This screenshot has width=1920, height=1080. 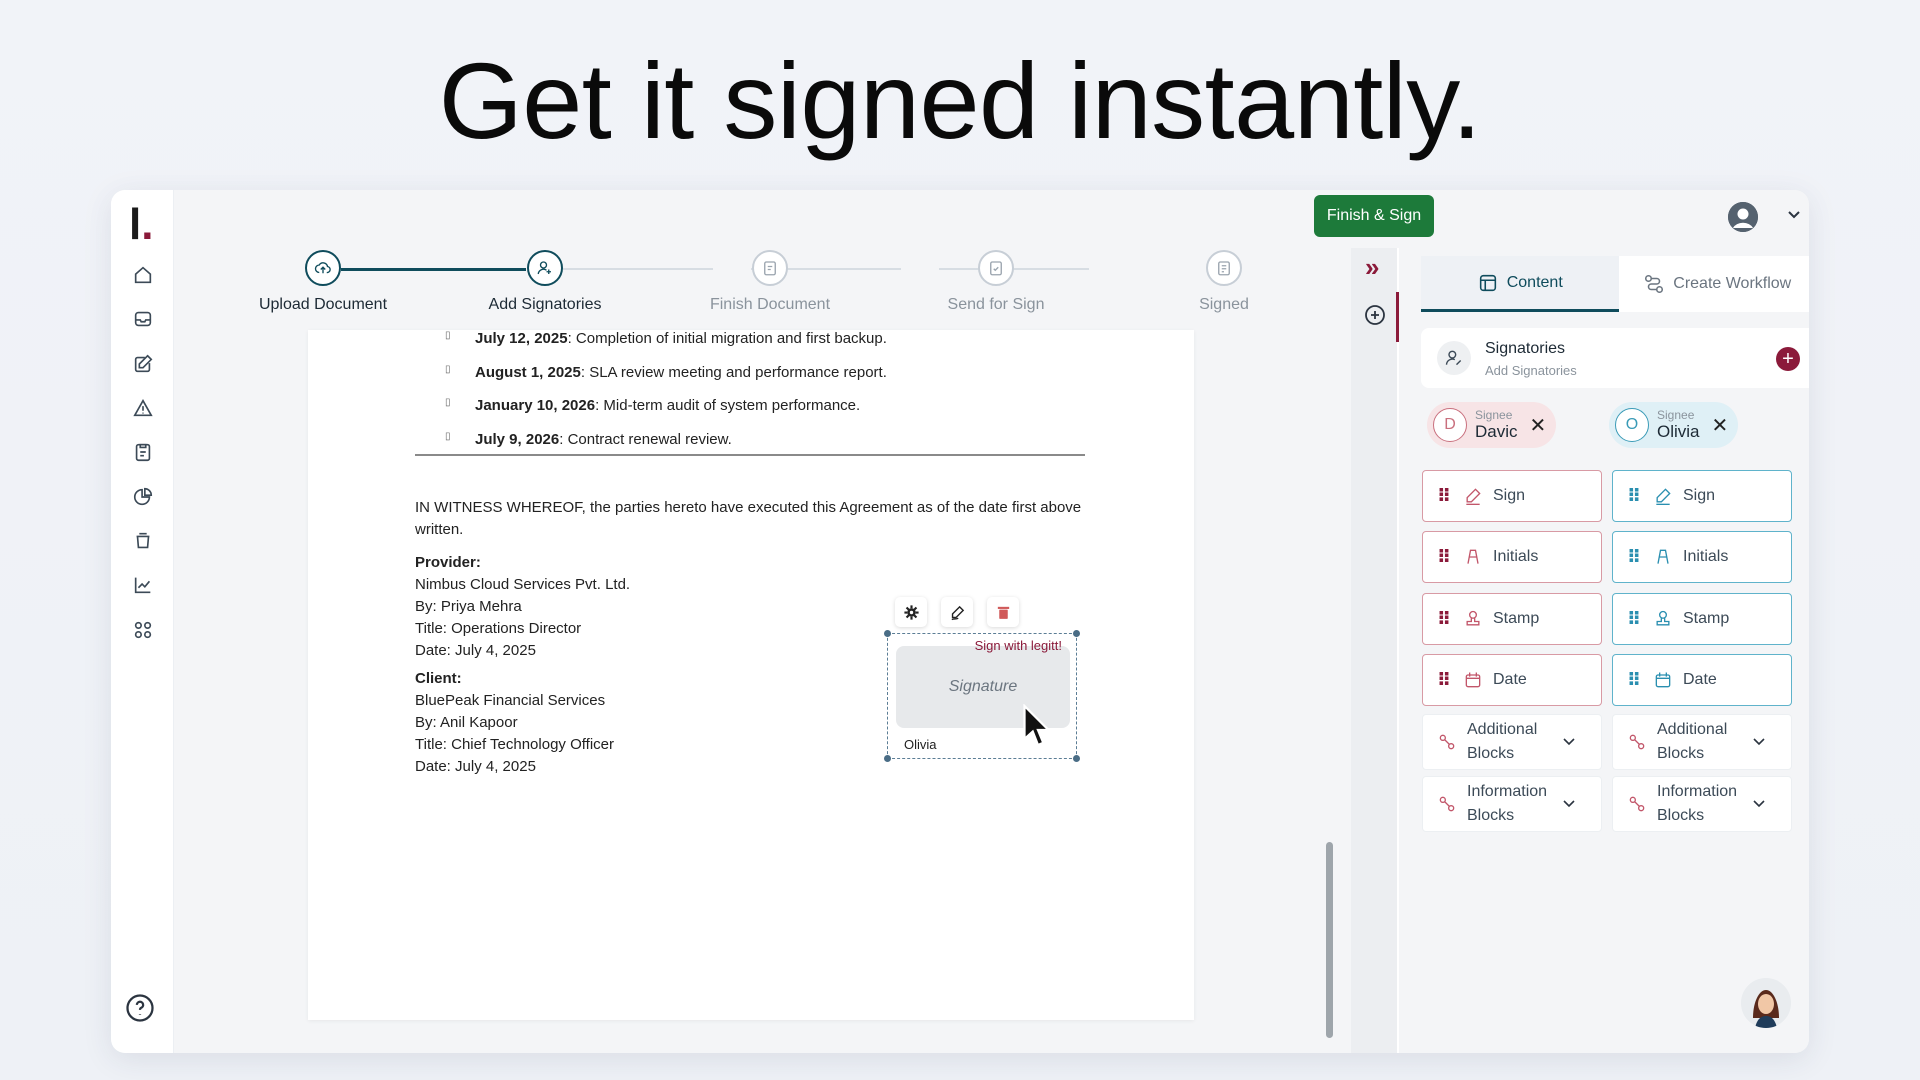 I want to click on assistant-avatar, so click(x=1766, y=1003).